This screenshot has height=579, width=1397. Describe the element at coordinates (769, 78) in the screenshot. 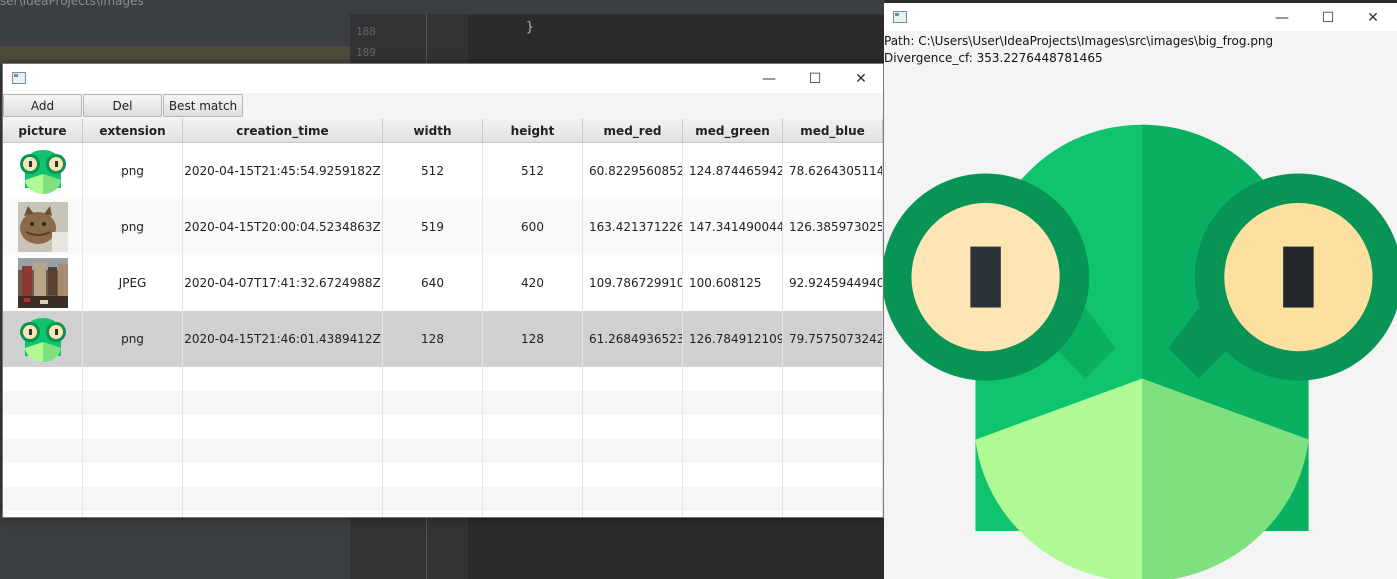

I see `minimize-button: —` at that location.